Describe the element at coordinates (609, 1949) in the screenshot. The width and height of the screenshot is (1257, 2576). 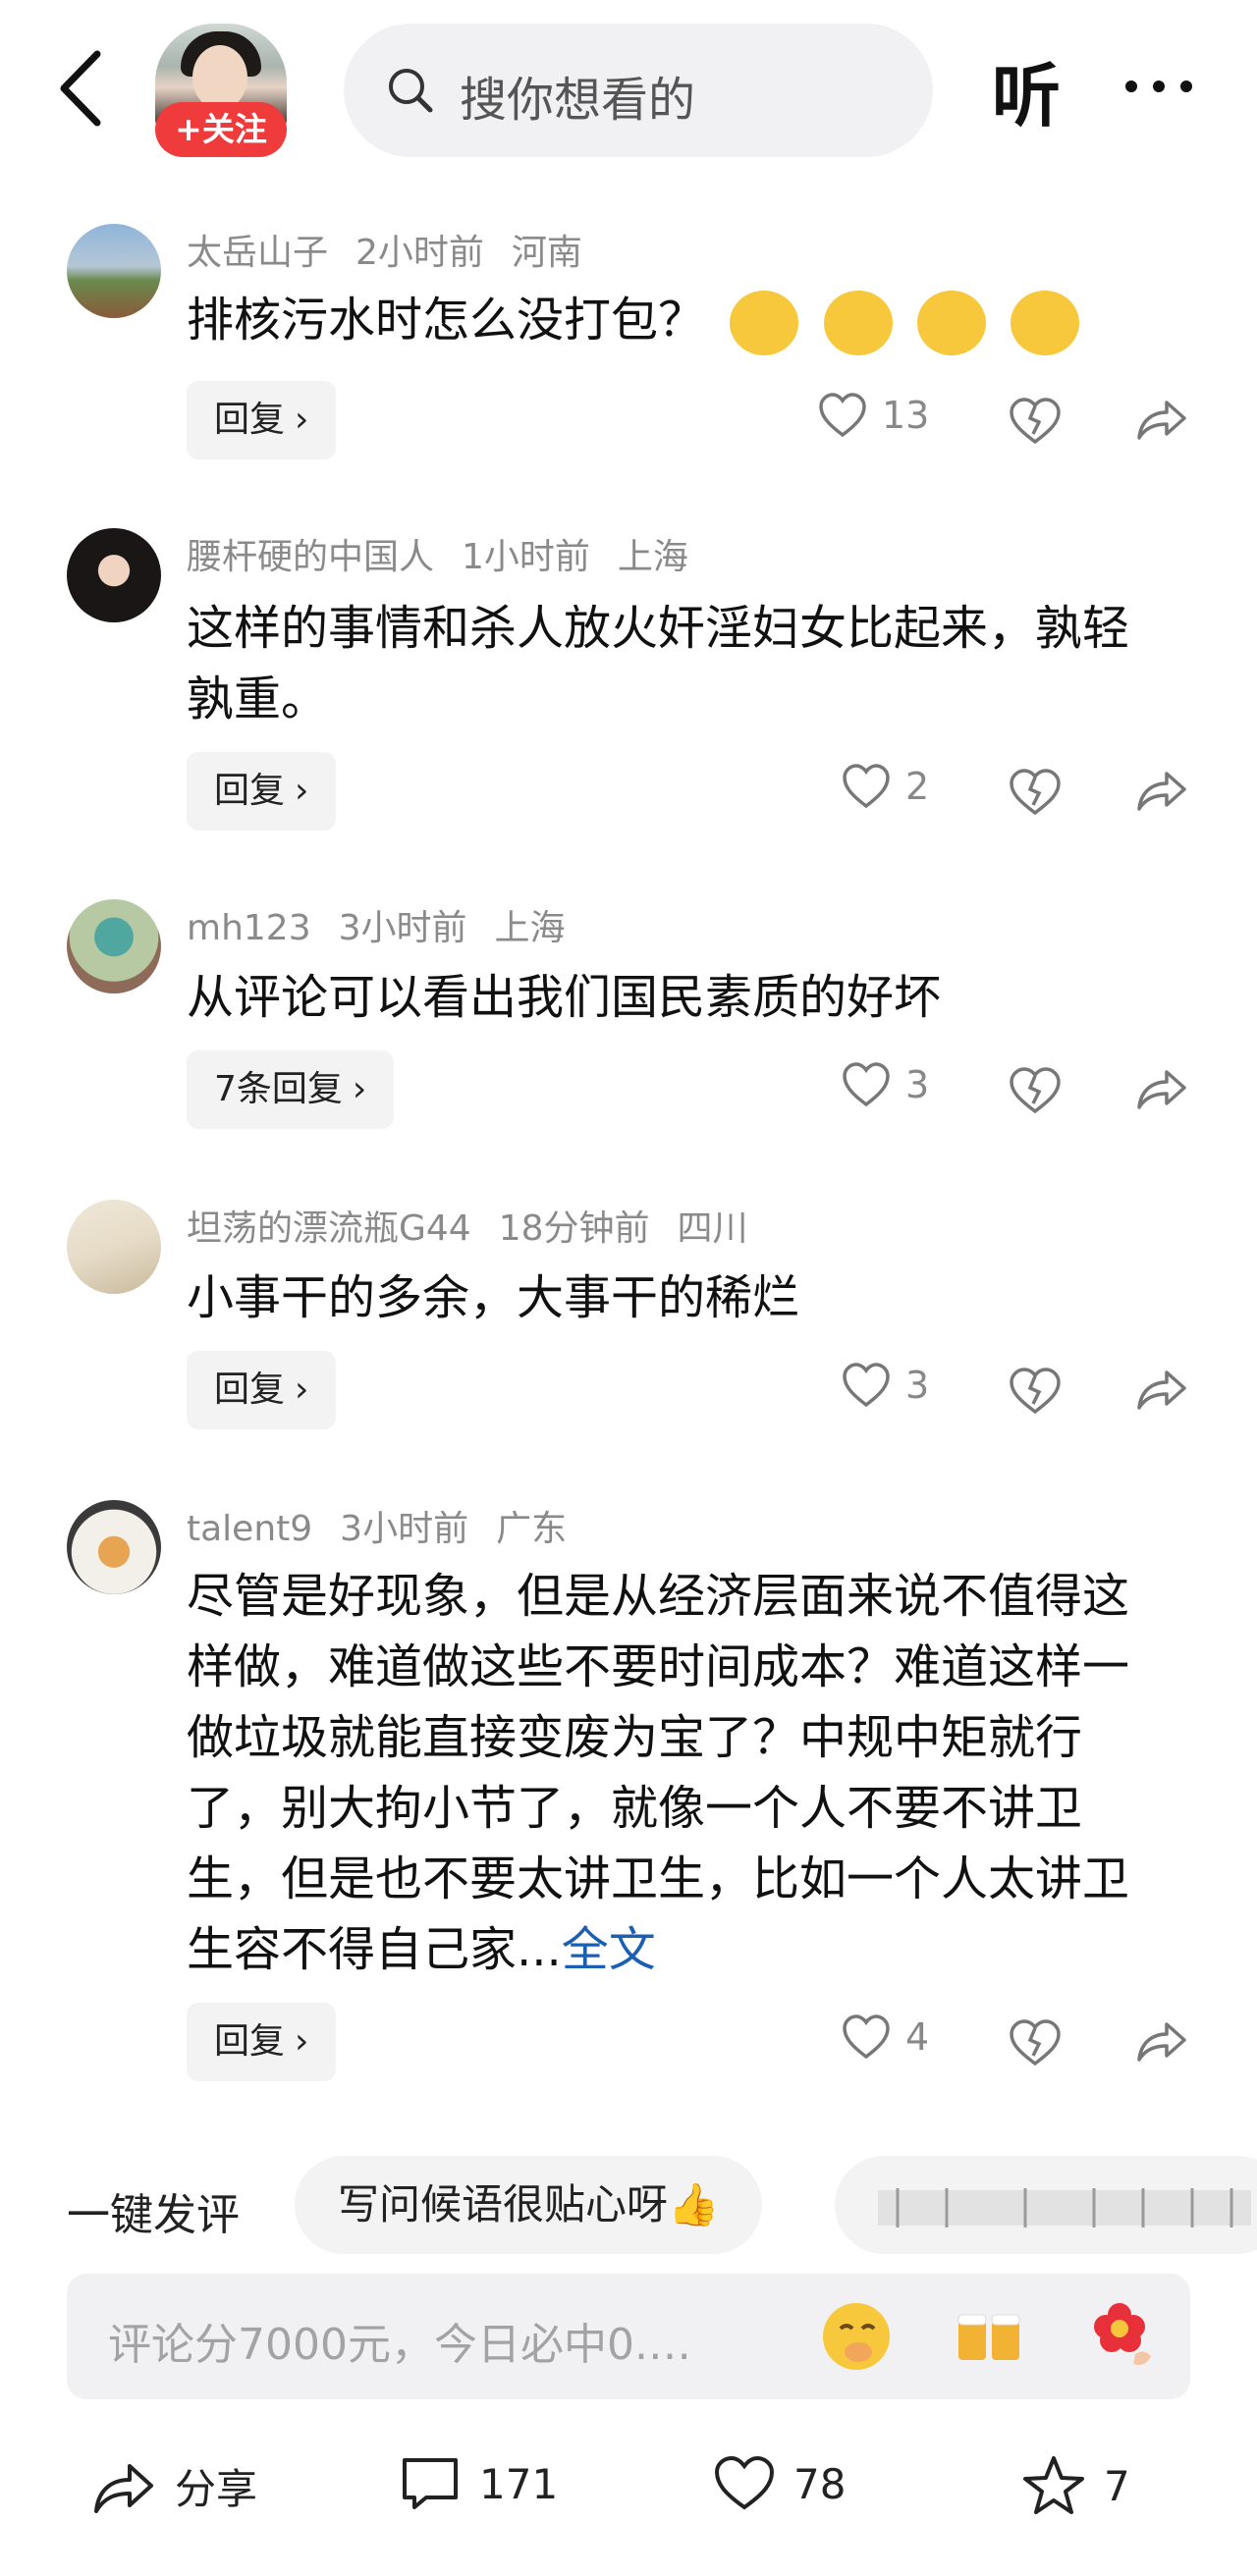
I see `full-text-link: 全文` at that location.